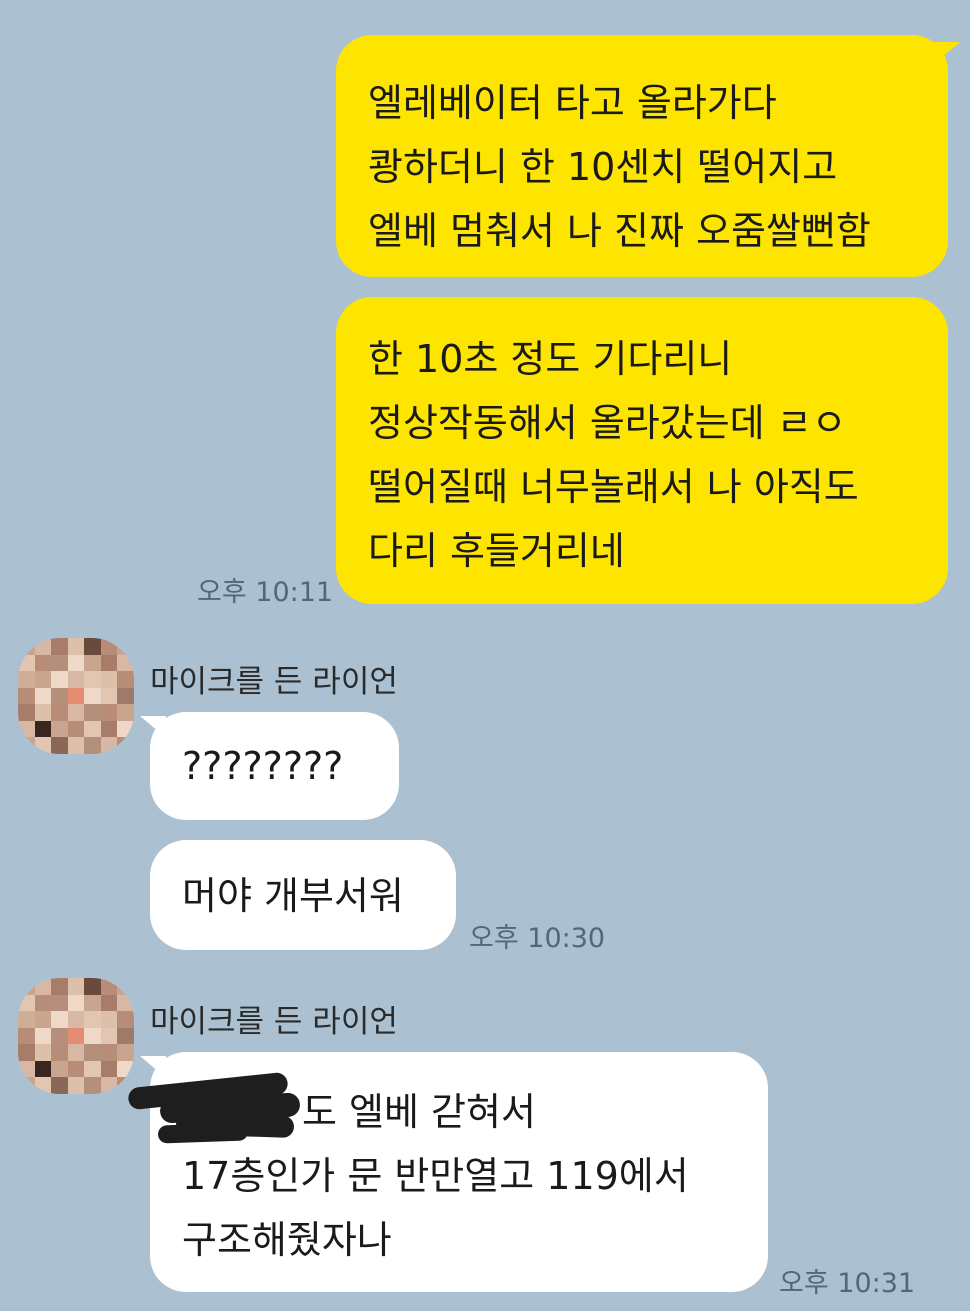 The height and width of the screenshot is (1311, 970). Describe the element at coordinates (603, 167) in the screenshot. I see `message-line: 쾅하더니 한 10센치 떨어지고` at that location.